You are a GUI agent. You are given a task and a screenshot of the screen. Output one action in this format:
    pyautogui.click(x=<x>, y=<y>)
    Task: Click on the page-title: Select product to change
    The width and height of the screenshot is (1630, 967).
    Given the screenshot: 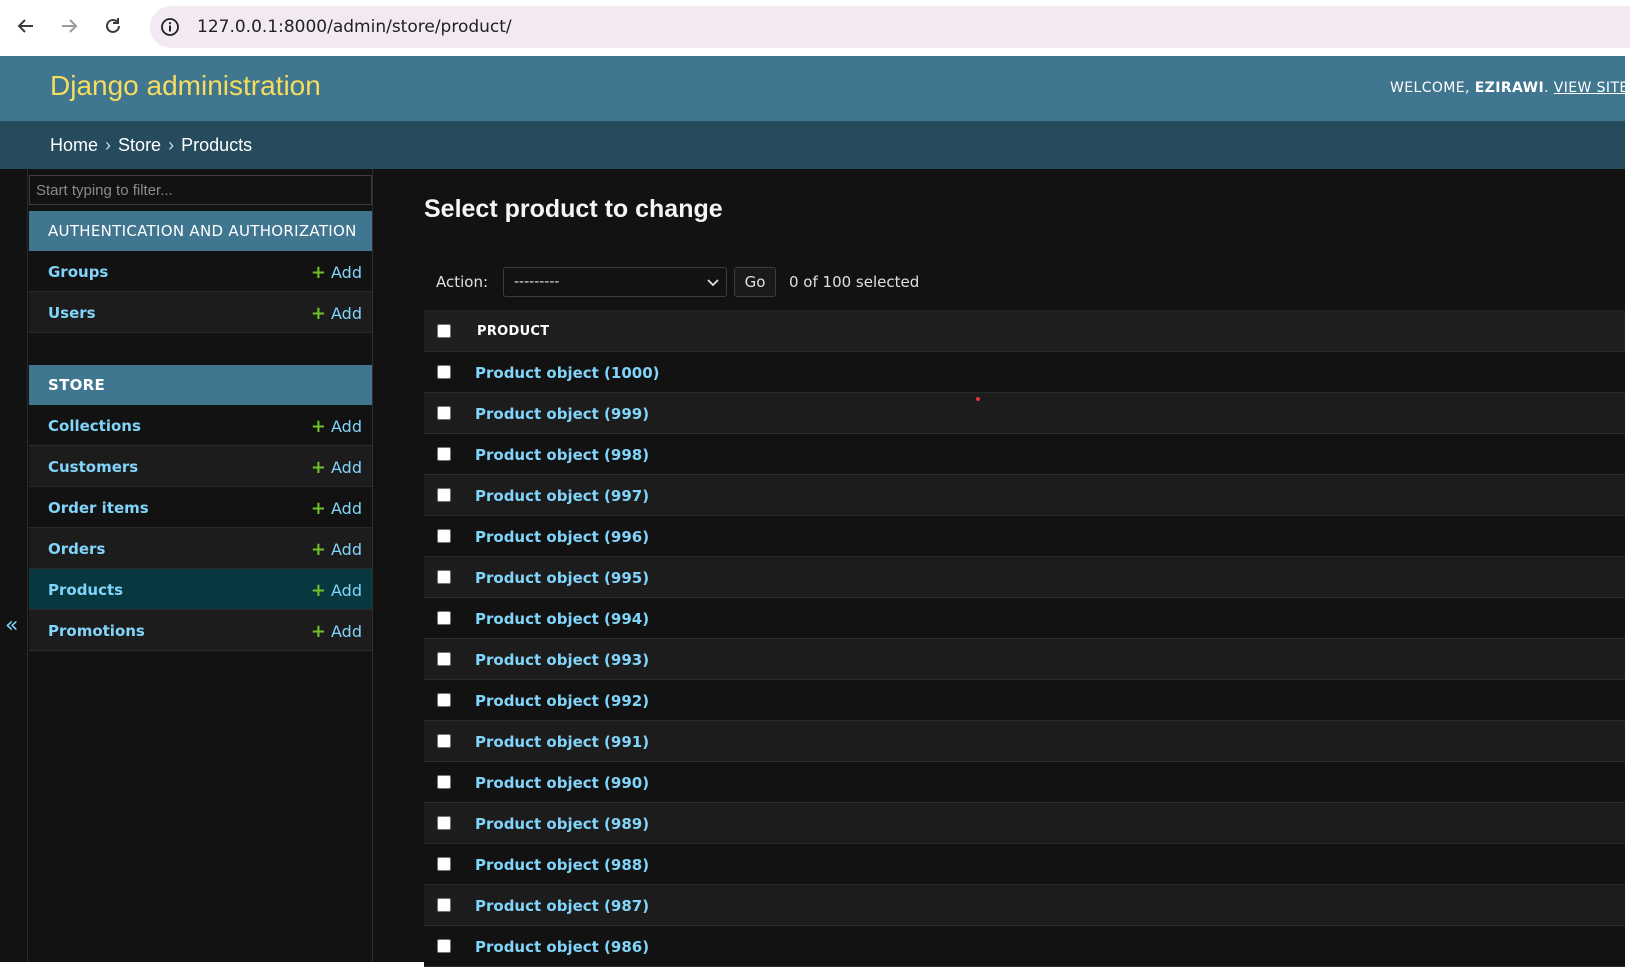 What is the action you would take?
    pyautogui.click(x=573, y=209)
    